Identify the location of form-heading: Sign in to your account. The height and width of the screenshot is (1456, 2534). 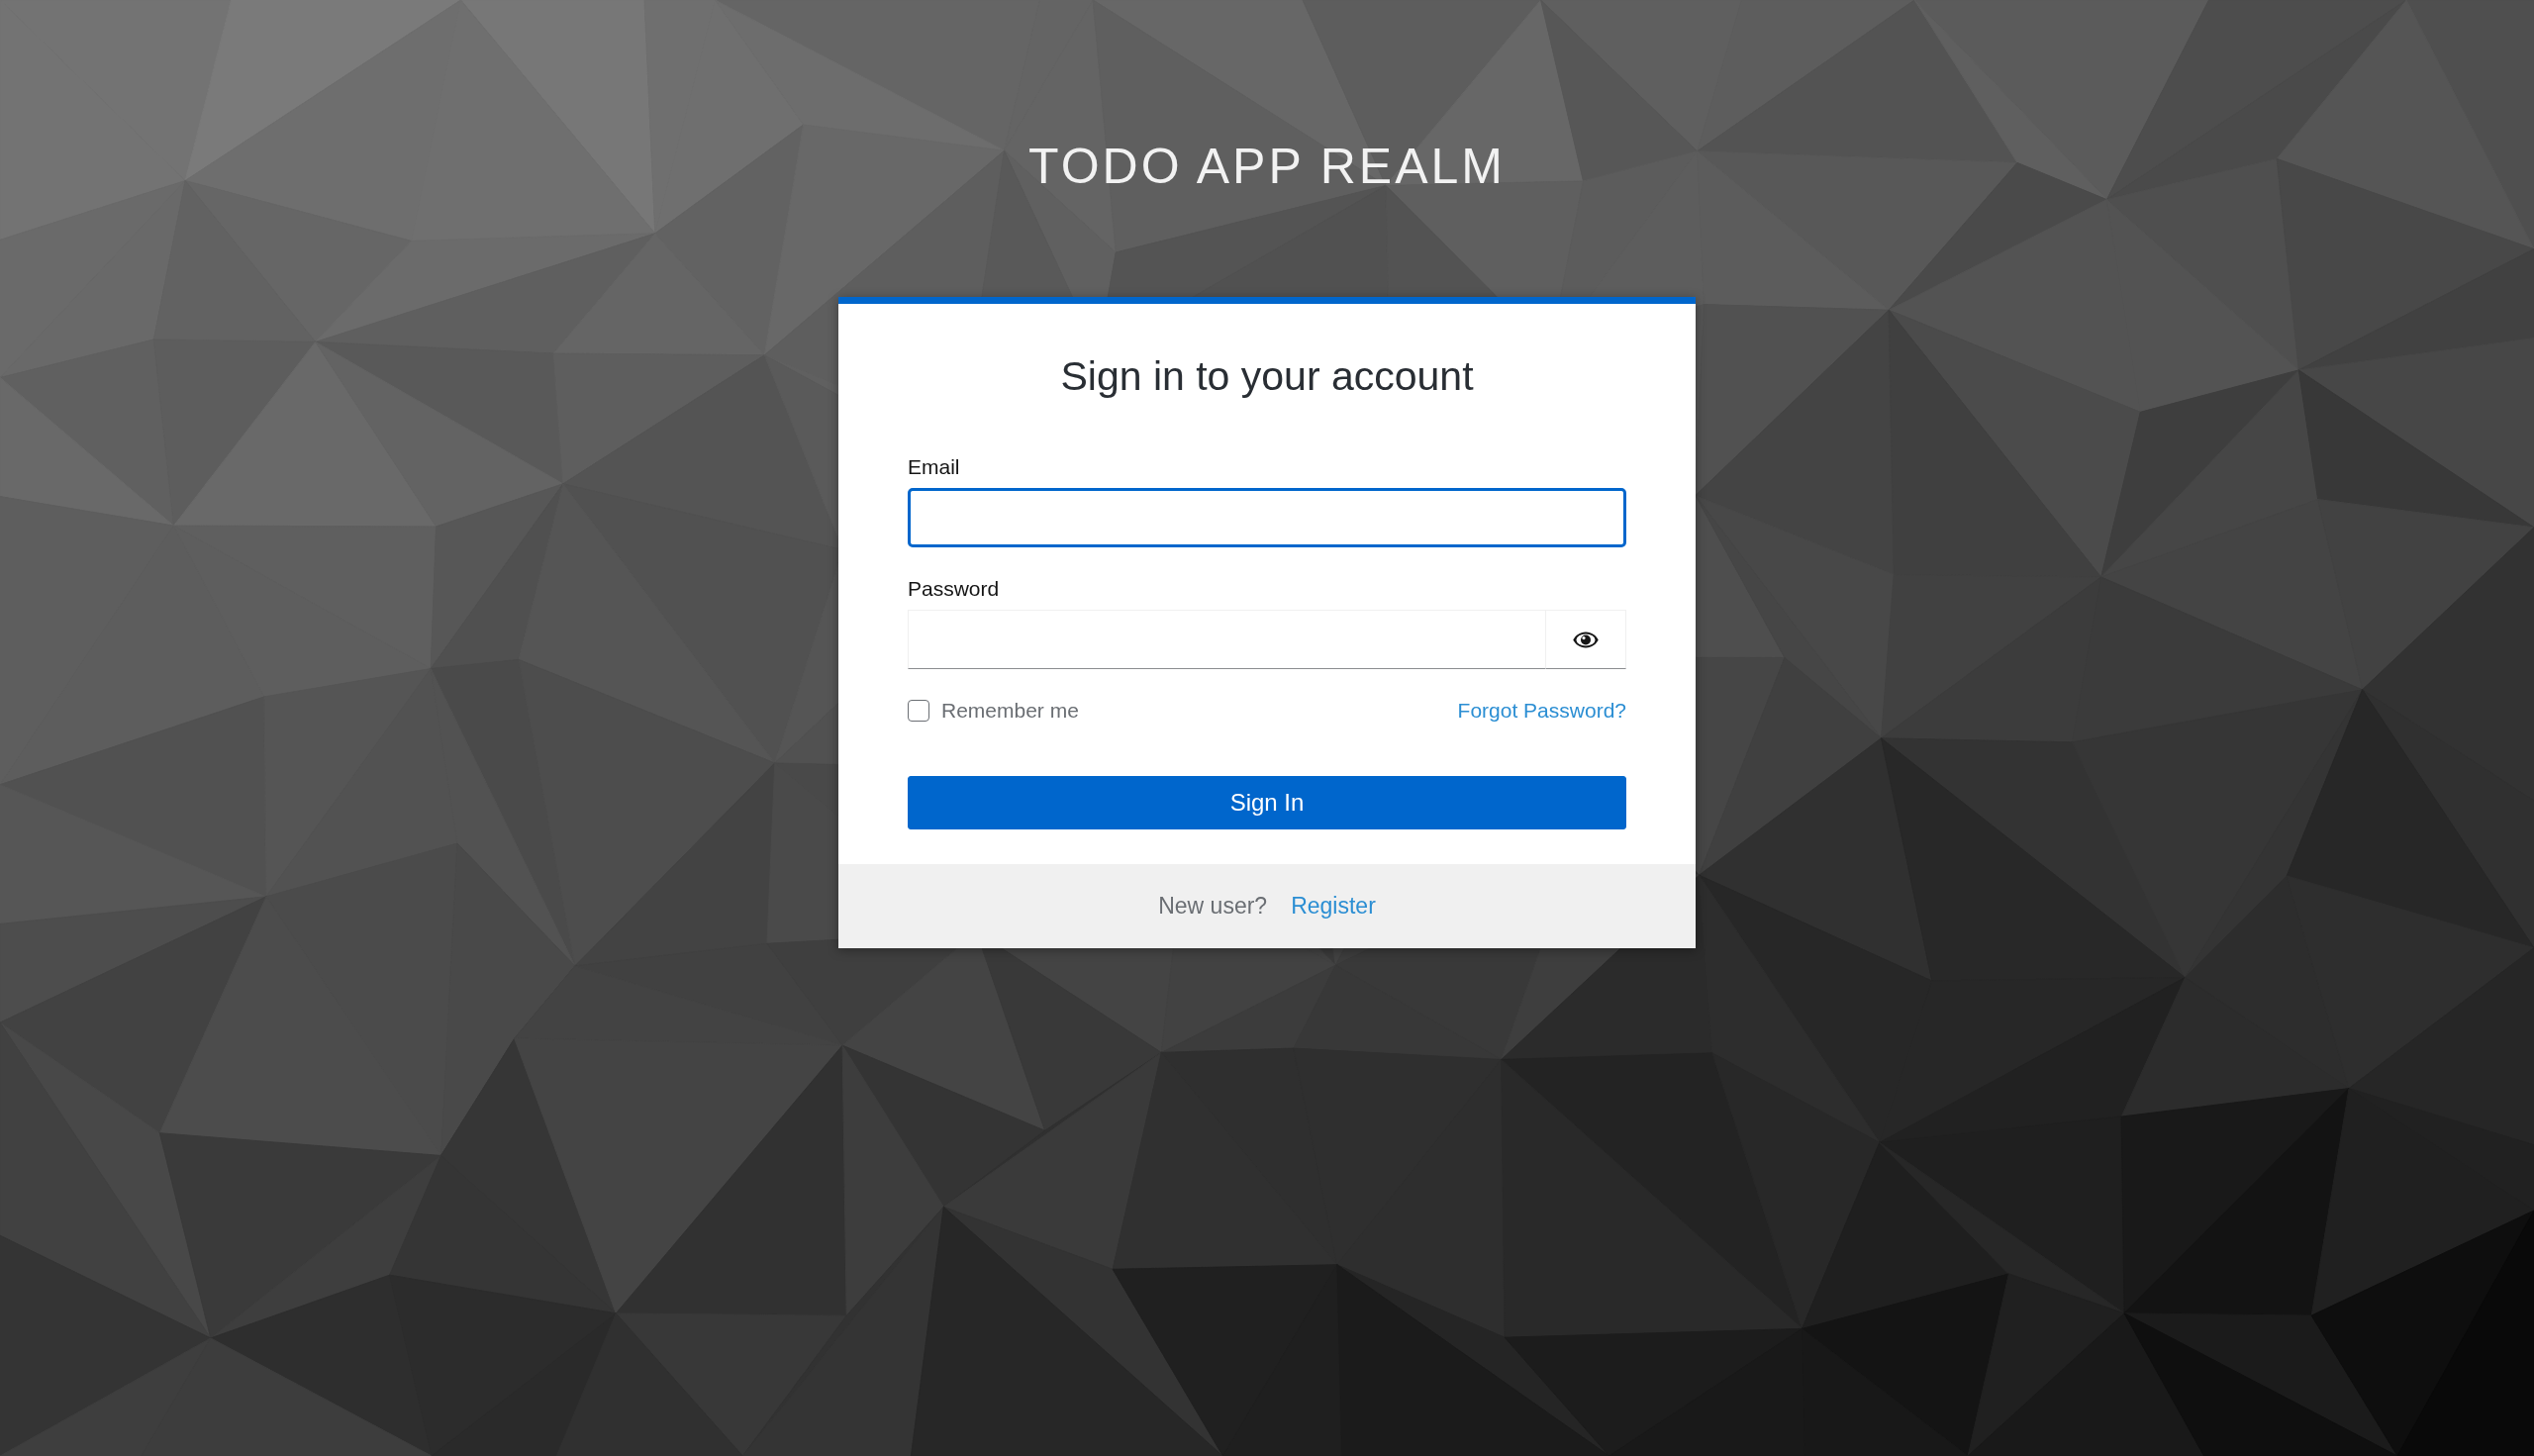
(1267, 376).